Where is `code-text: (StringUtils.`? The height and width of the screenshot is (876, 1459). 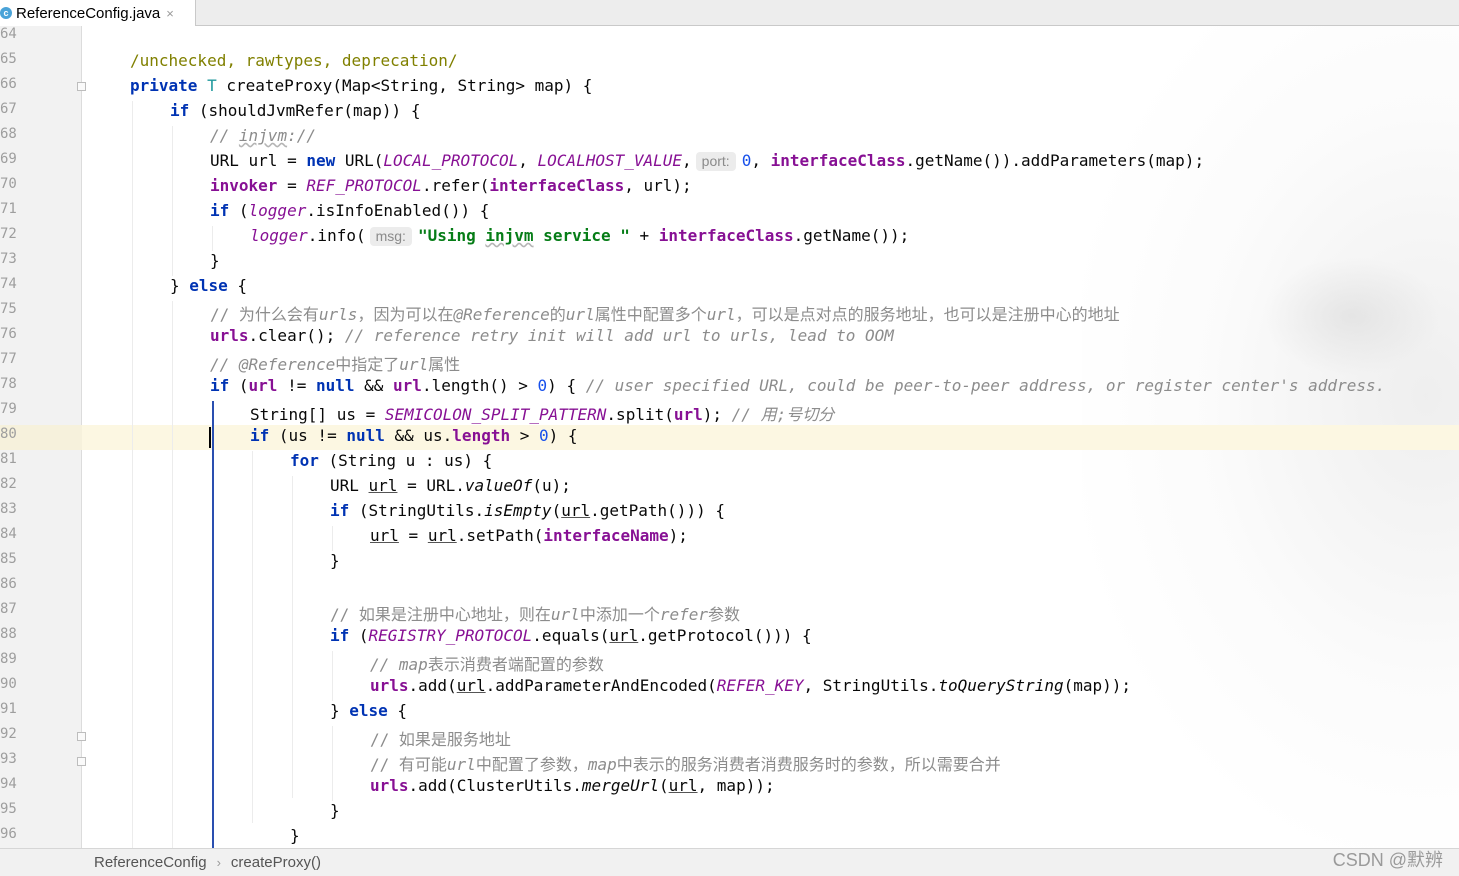 code-text: (StringUtils. is located at coordinates (417, 510).